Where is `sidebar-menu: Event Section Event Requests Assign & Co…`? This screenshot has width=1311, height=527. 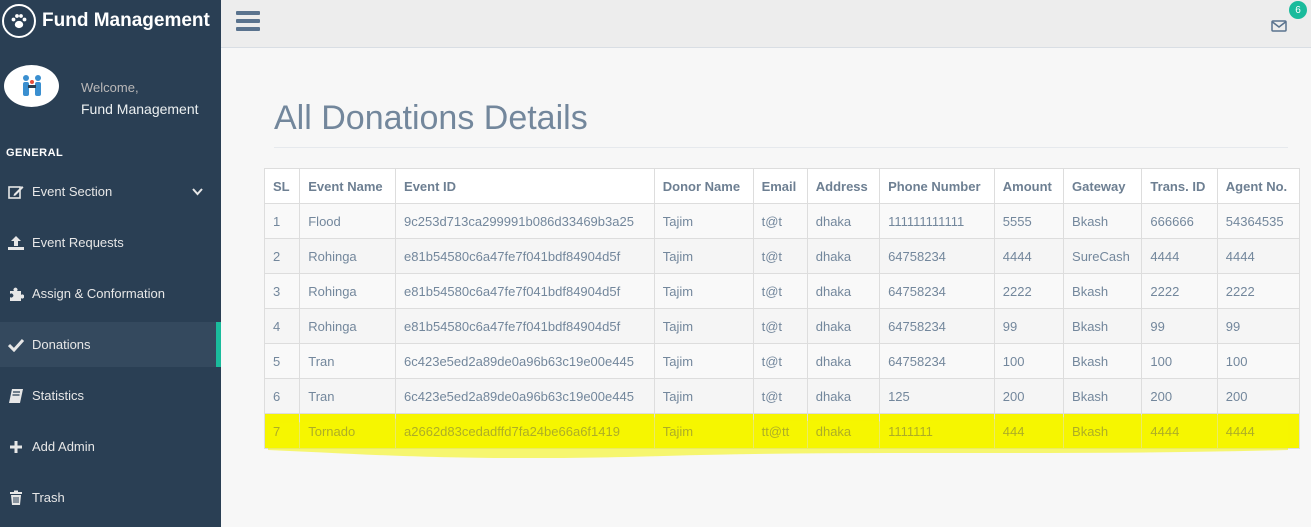 sidebar-menu: Event Section Event Requests Assign & Co… is located at coordinates (110, 344).